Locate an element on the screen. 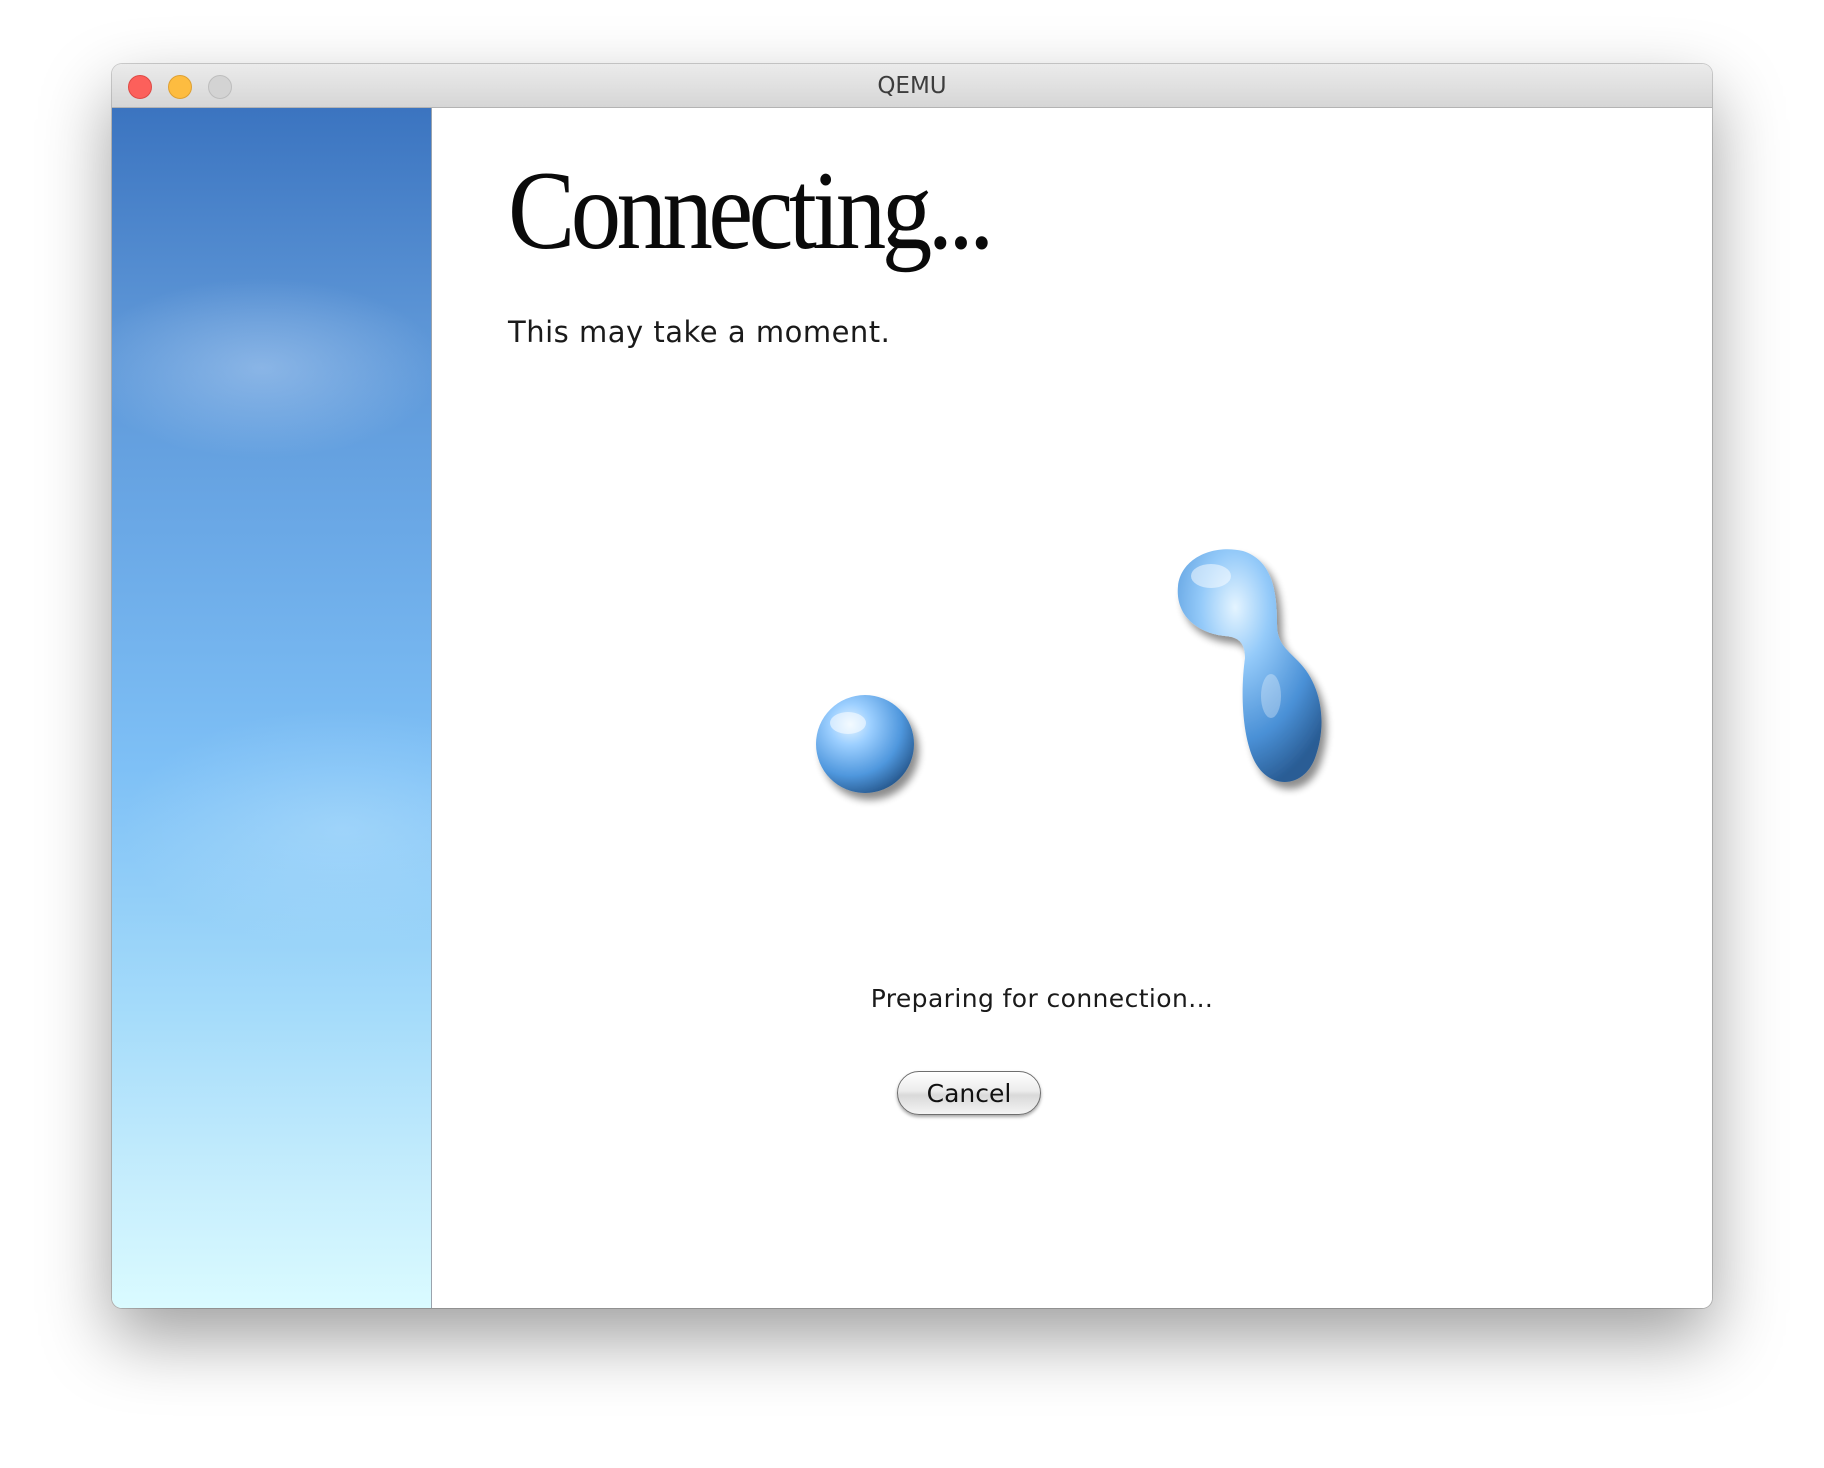 The height and width of the screenshot is (1468, 1824). connection-animation is located at coordinates (1069, 671).